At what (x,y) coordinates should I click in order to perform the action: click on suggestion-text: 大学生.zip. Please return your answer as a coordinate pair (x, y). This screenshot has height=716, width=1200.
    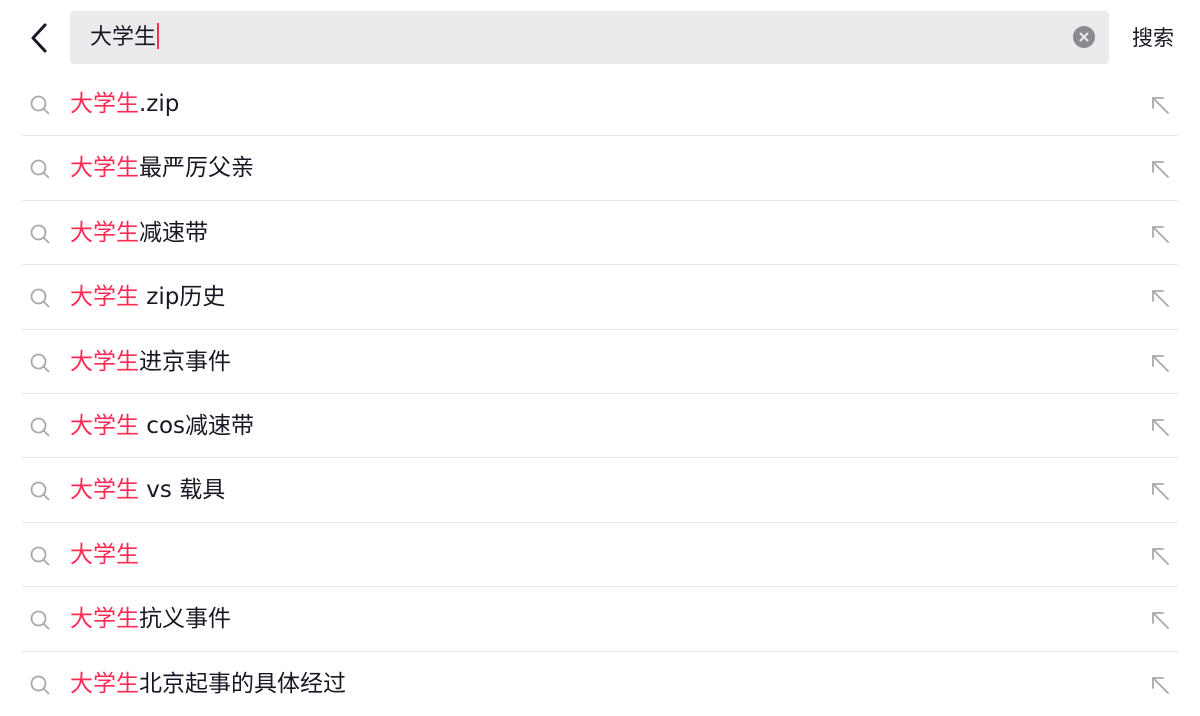
    Looking at the image, I should click on (124, 104).